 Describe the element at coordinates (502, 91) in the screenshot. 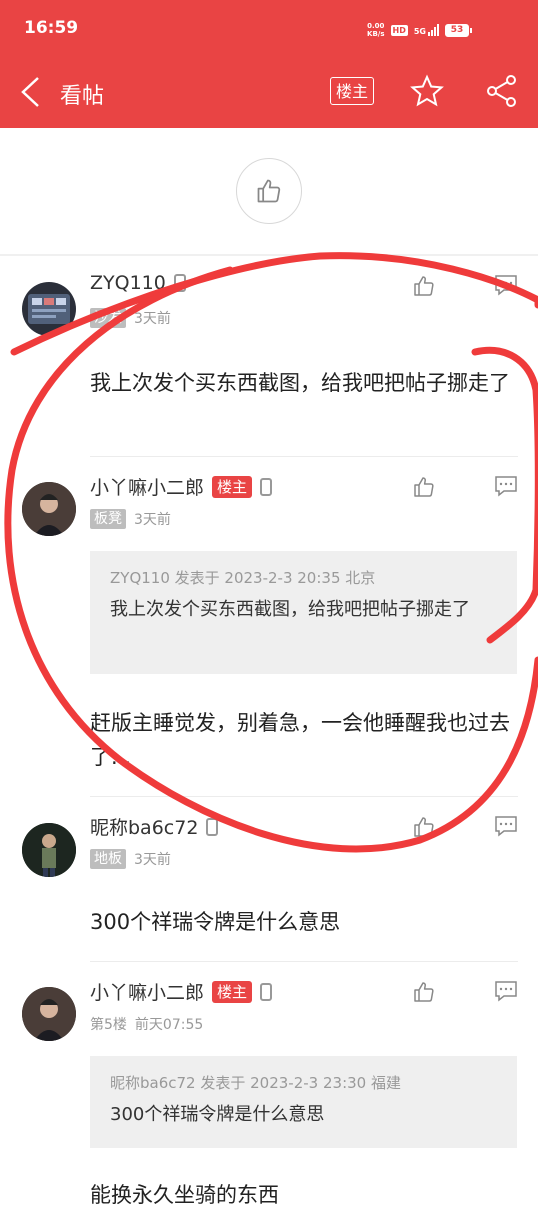

I see `share-icon` at that location.